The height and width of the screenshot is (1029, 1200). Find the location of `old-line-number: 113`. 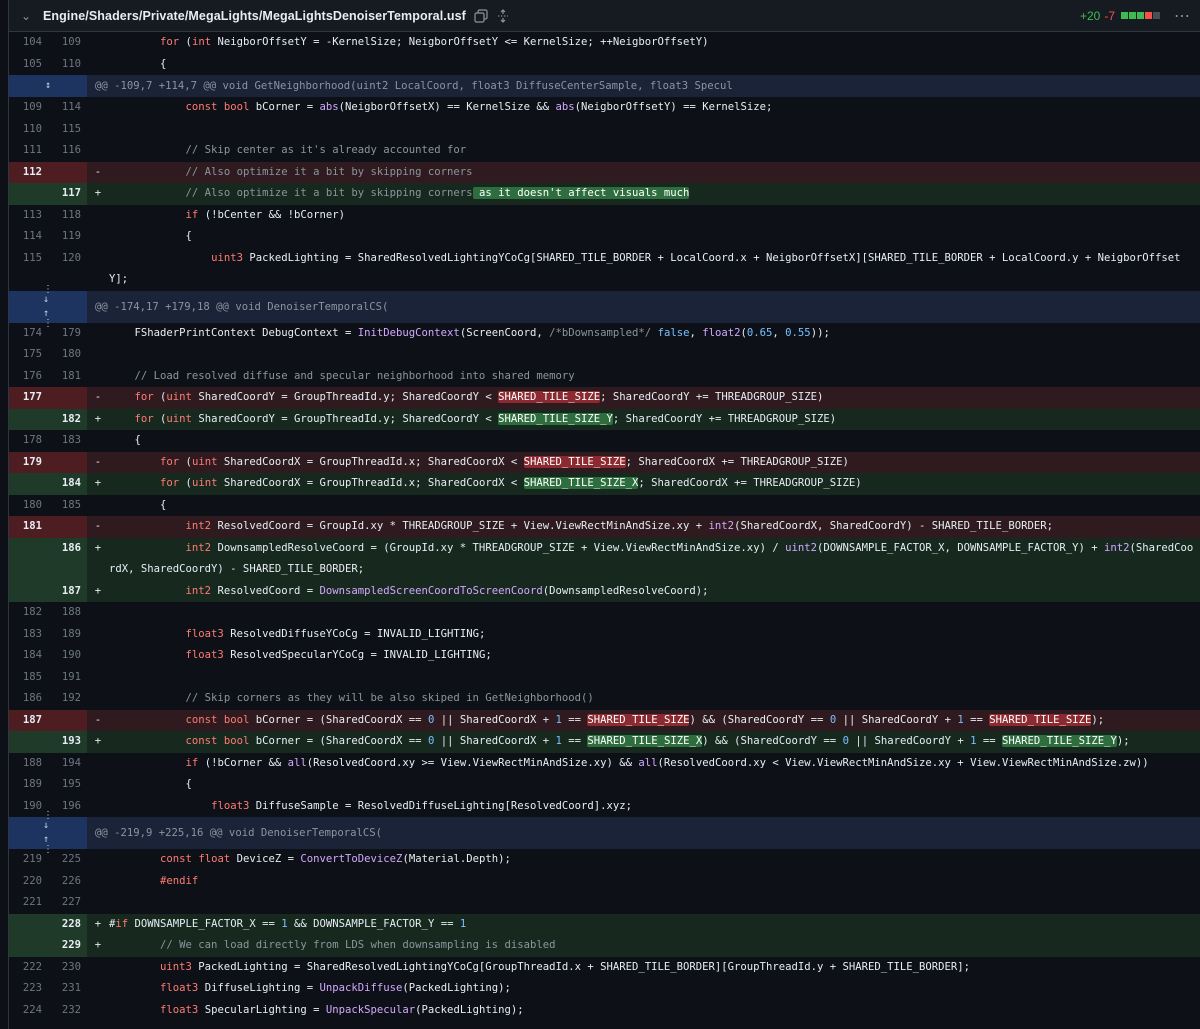

old-line-number: 113 is located at coordinates (28, 216).